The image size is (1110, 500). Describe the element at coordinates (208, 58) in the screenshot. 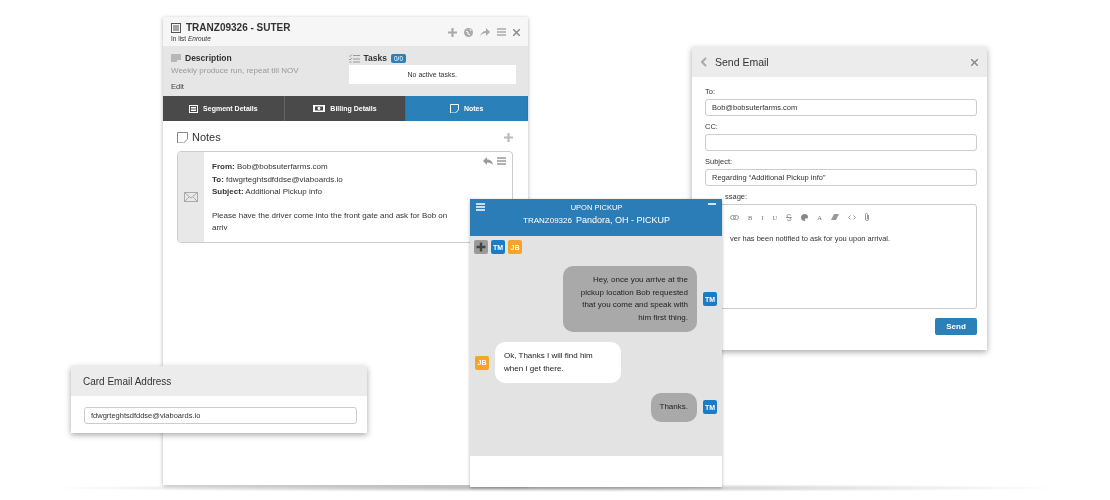

I see `description-heading: Description` at that location.